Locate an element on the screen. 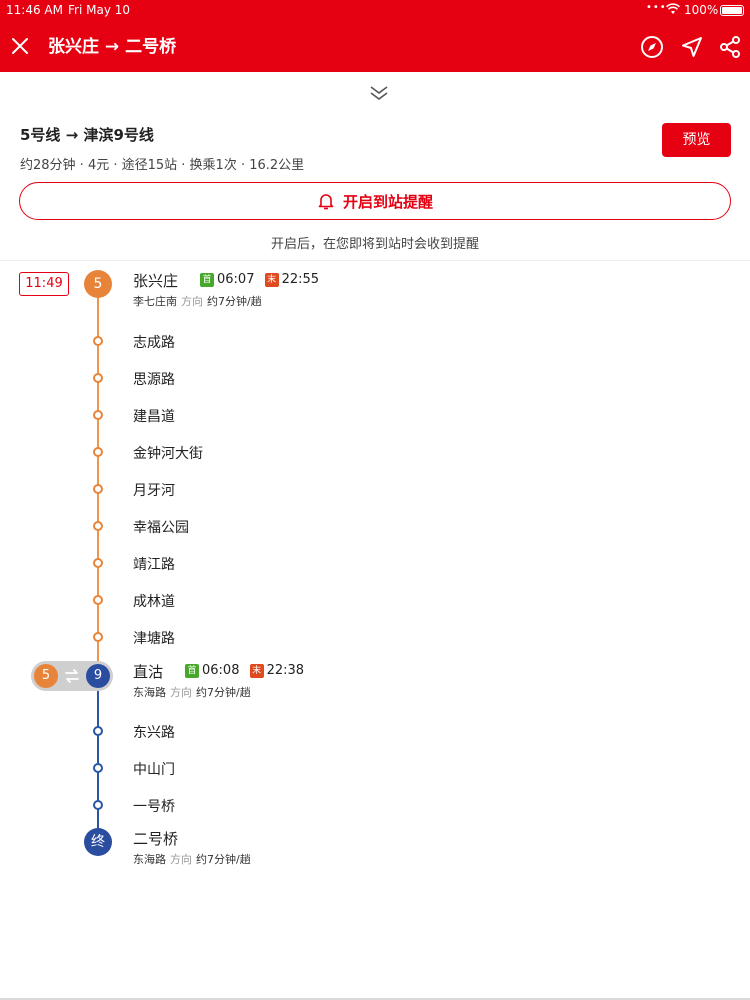  route-summary-title: 5号线 → 津滨9号线 is located at coordinates (87, 135).